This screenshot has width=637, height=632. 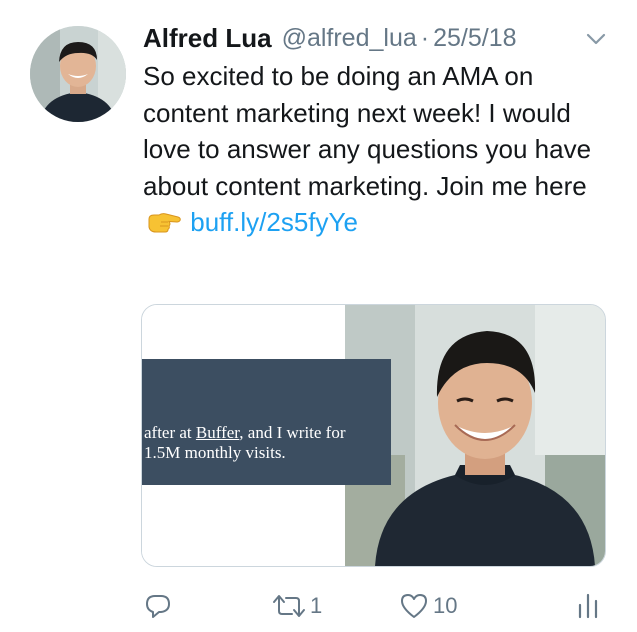 I want to click on card-buffer-link: Buffer, so click(x=217, y=432).